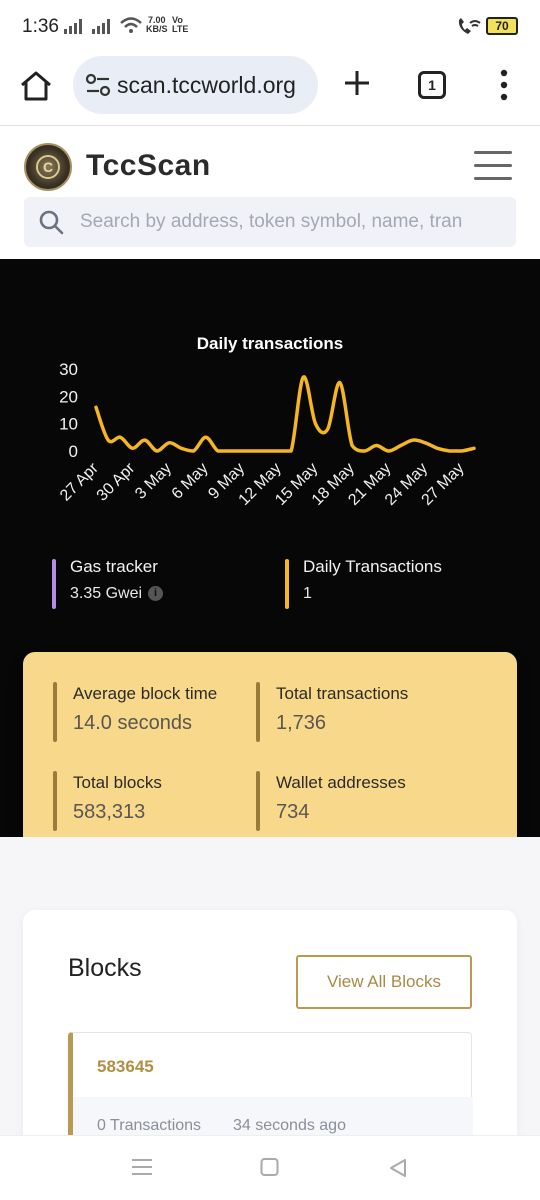 This screenshot has height=1200, width=540. What do you see at coordinates (73, 26) in the screenshot?
I see `signal-icon` at bounding box center [73, 26].